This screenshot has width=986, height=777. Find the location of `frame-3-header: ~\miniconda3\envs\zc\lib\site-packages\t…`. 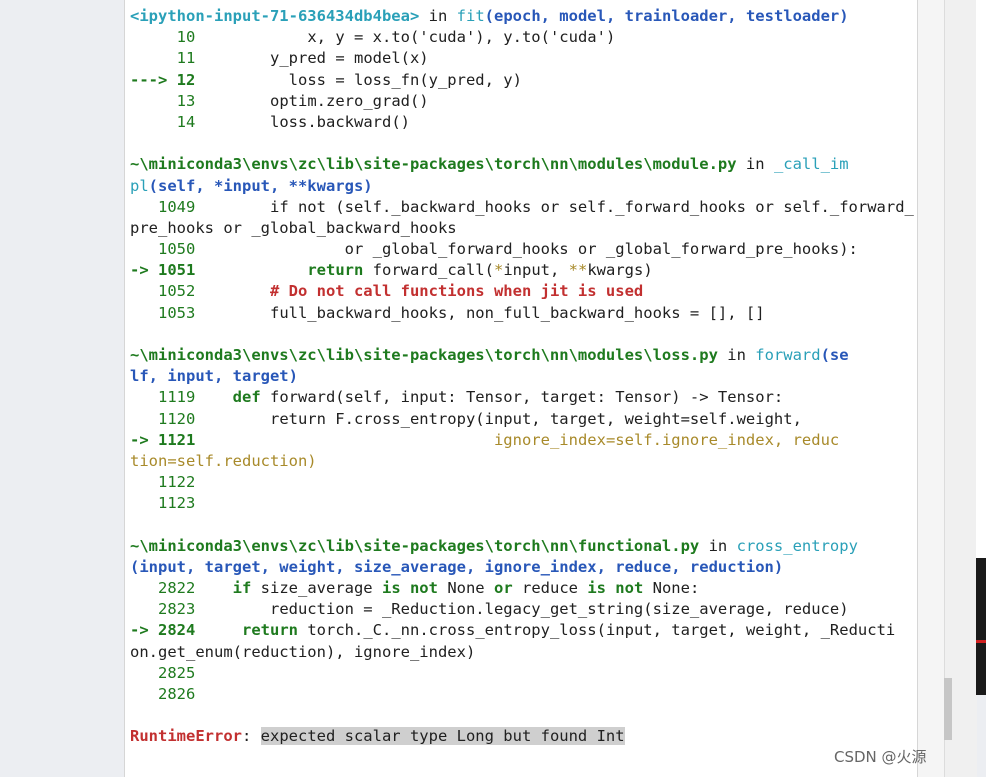

frame-3-header: ~\miniconda3\envs\zc\lib\site-packages\t… is located at coordinates (489, 355).